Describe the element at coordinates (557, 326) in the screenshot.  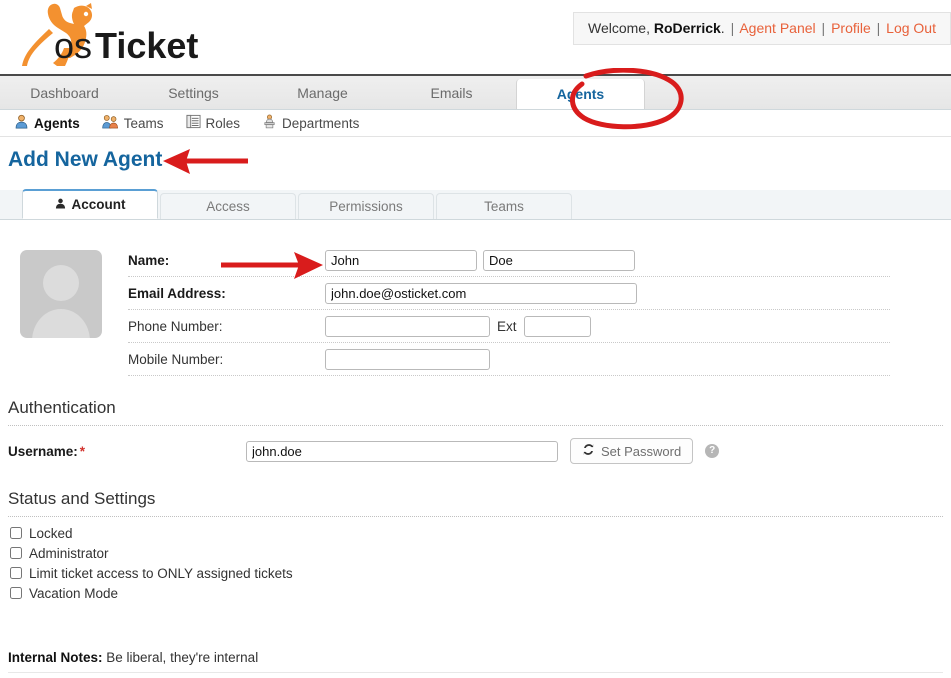
I see `ext-input` at that location.